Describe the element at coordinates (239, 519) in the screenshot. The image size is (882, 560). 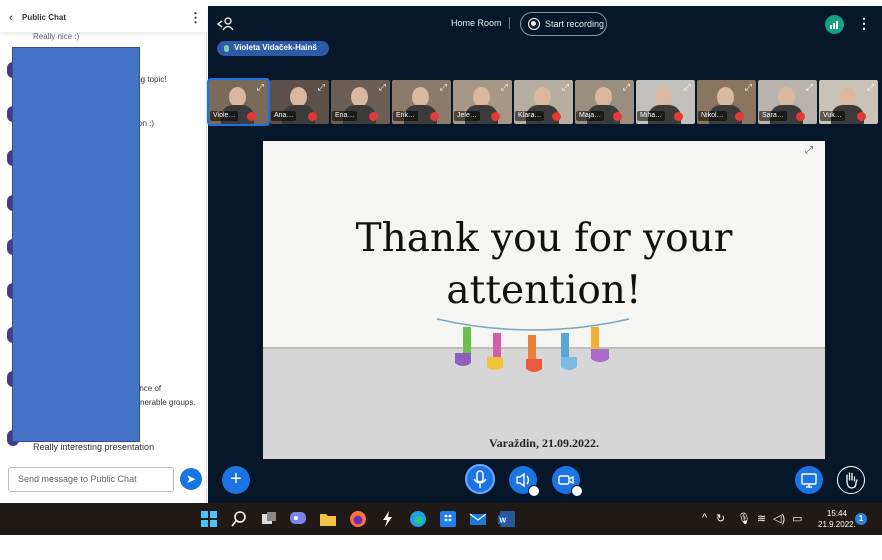
I see `search-icon` at that location.